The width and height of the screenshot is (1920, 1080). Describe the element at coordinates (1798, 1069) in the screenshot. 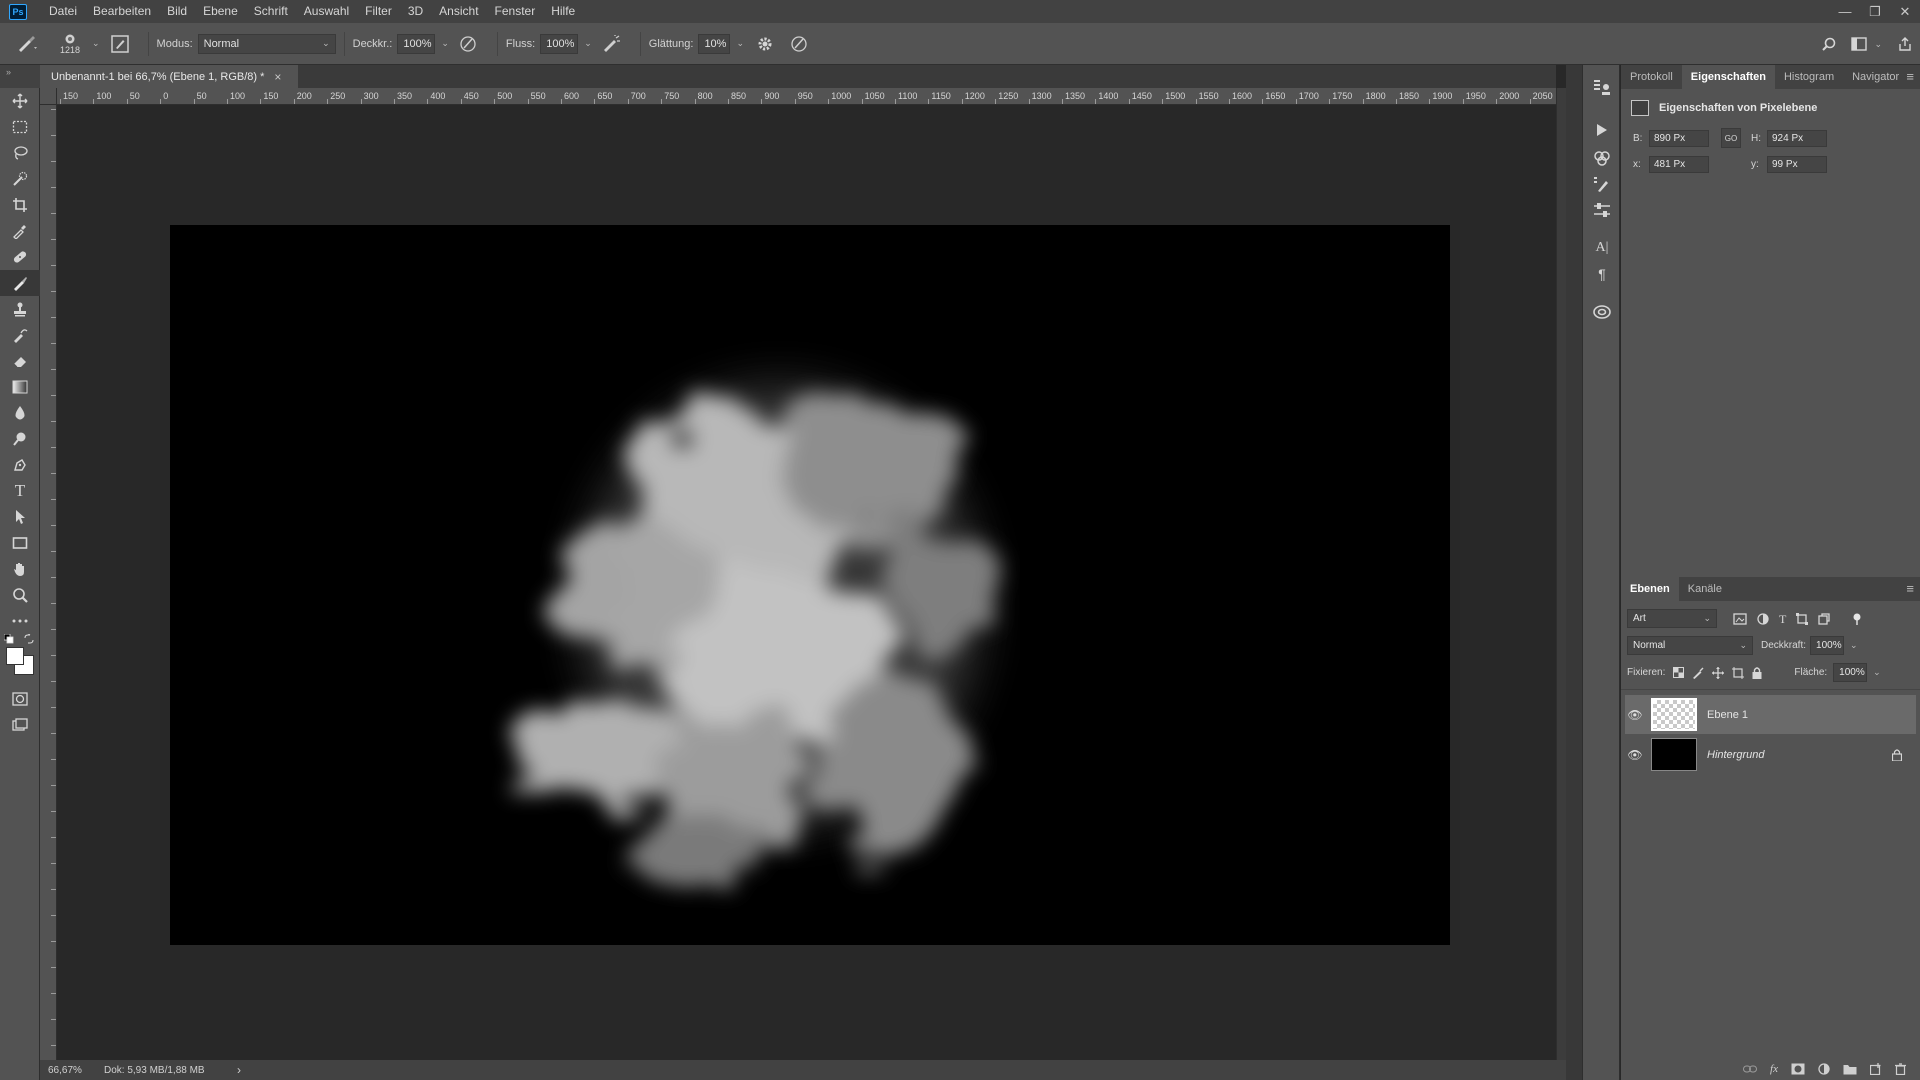

I see `add-mask-icon` at that location.